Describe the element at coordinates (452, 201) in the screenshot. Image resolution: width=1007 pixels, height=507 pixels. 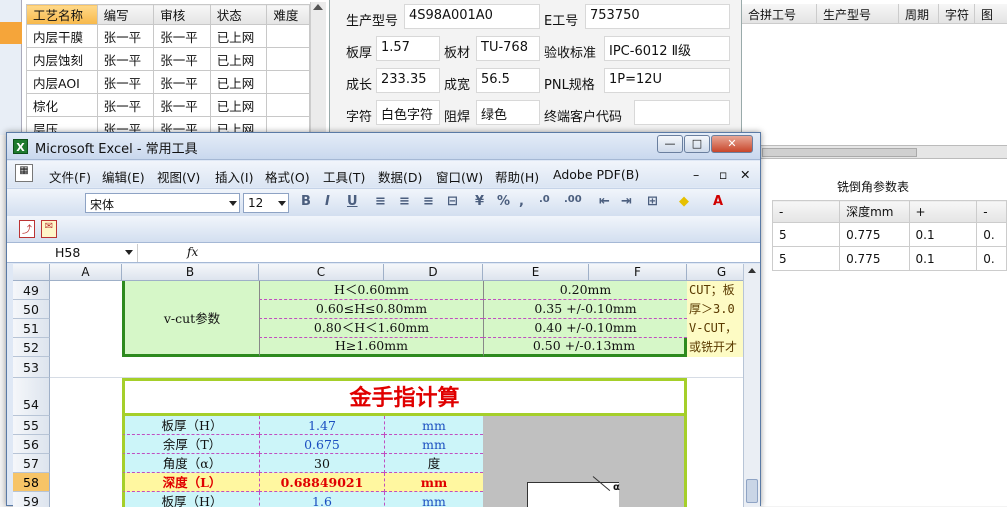
I see `merge-center-icon: ⊟` at that location.